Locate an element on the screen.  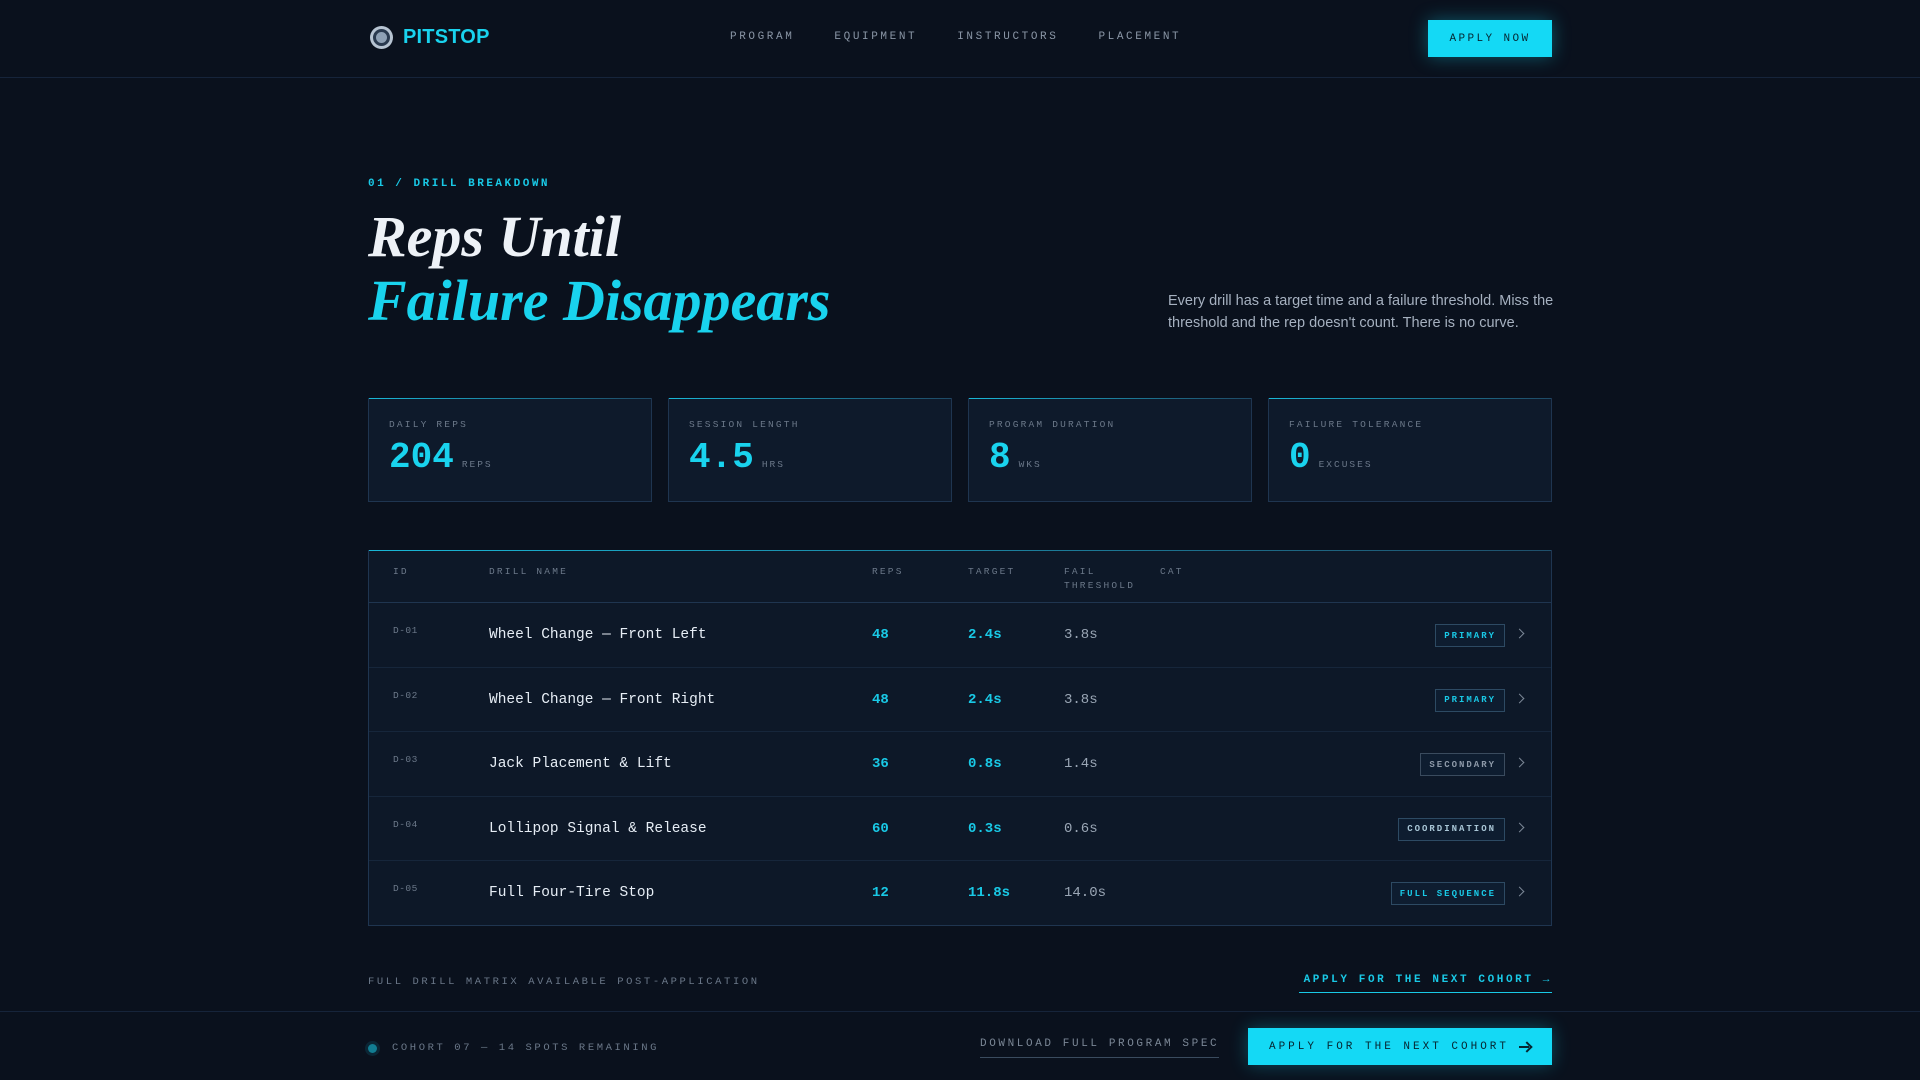
apply-next-cohort-button: APPLY FOR THE NEXT COHORT is located at coordinates (1400, 1046).